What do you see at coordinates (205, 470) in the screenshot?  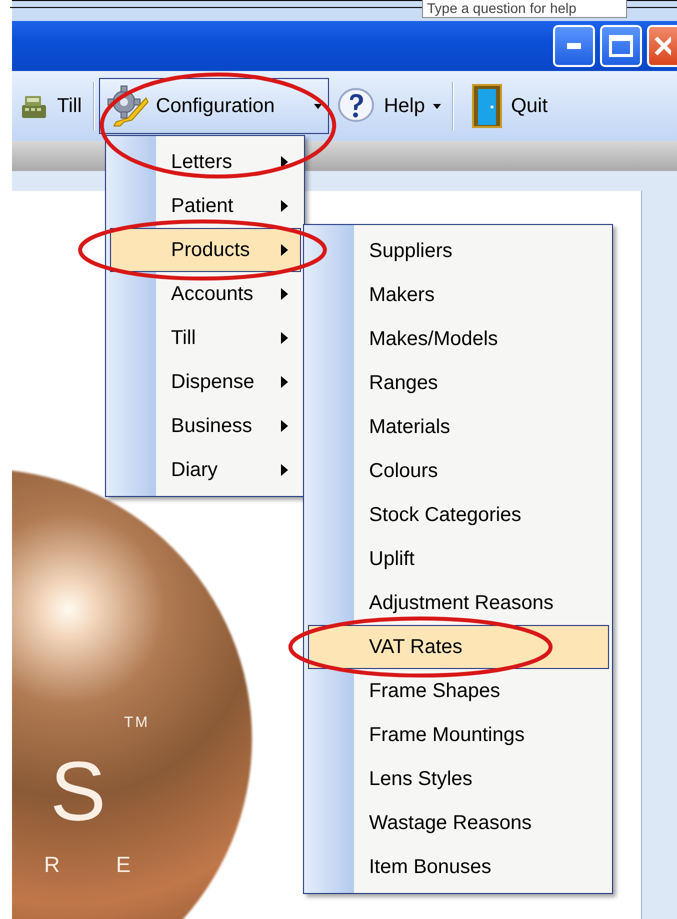 I see `menu-item: Diary` at bounding box center [205, 470].